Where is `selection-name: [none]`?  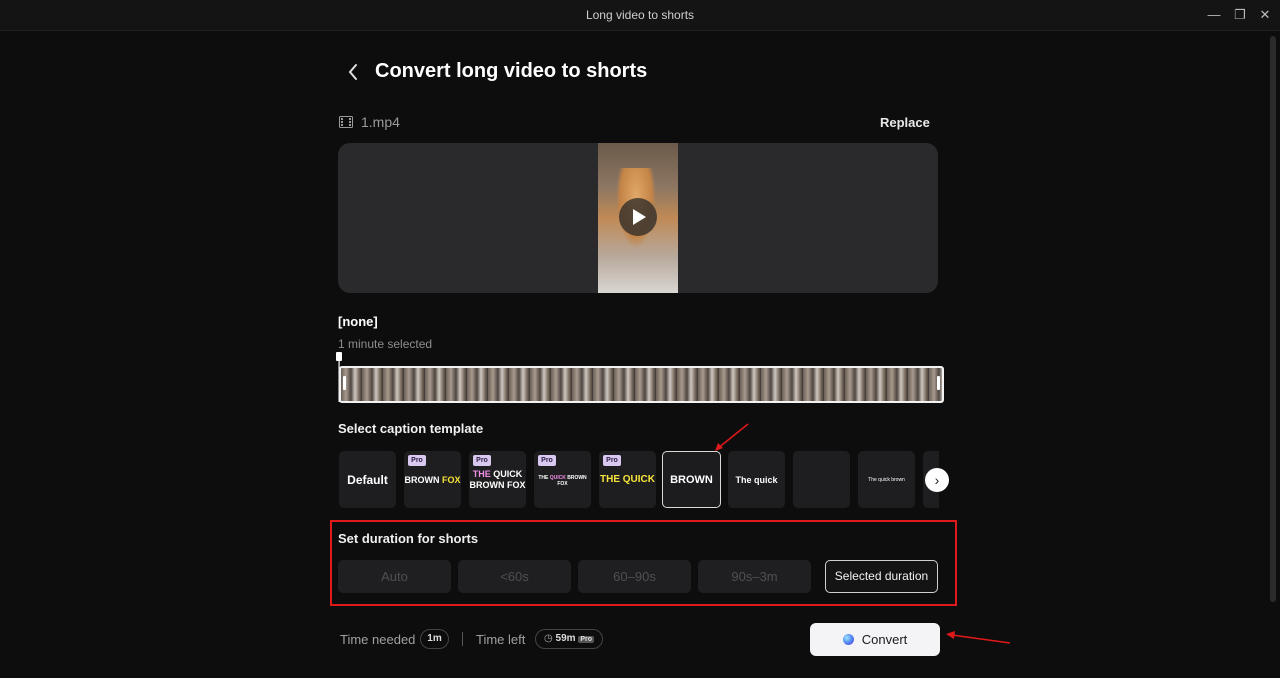 selection-name: [none] is located at coordinates (358, 321).